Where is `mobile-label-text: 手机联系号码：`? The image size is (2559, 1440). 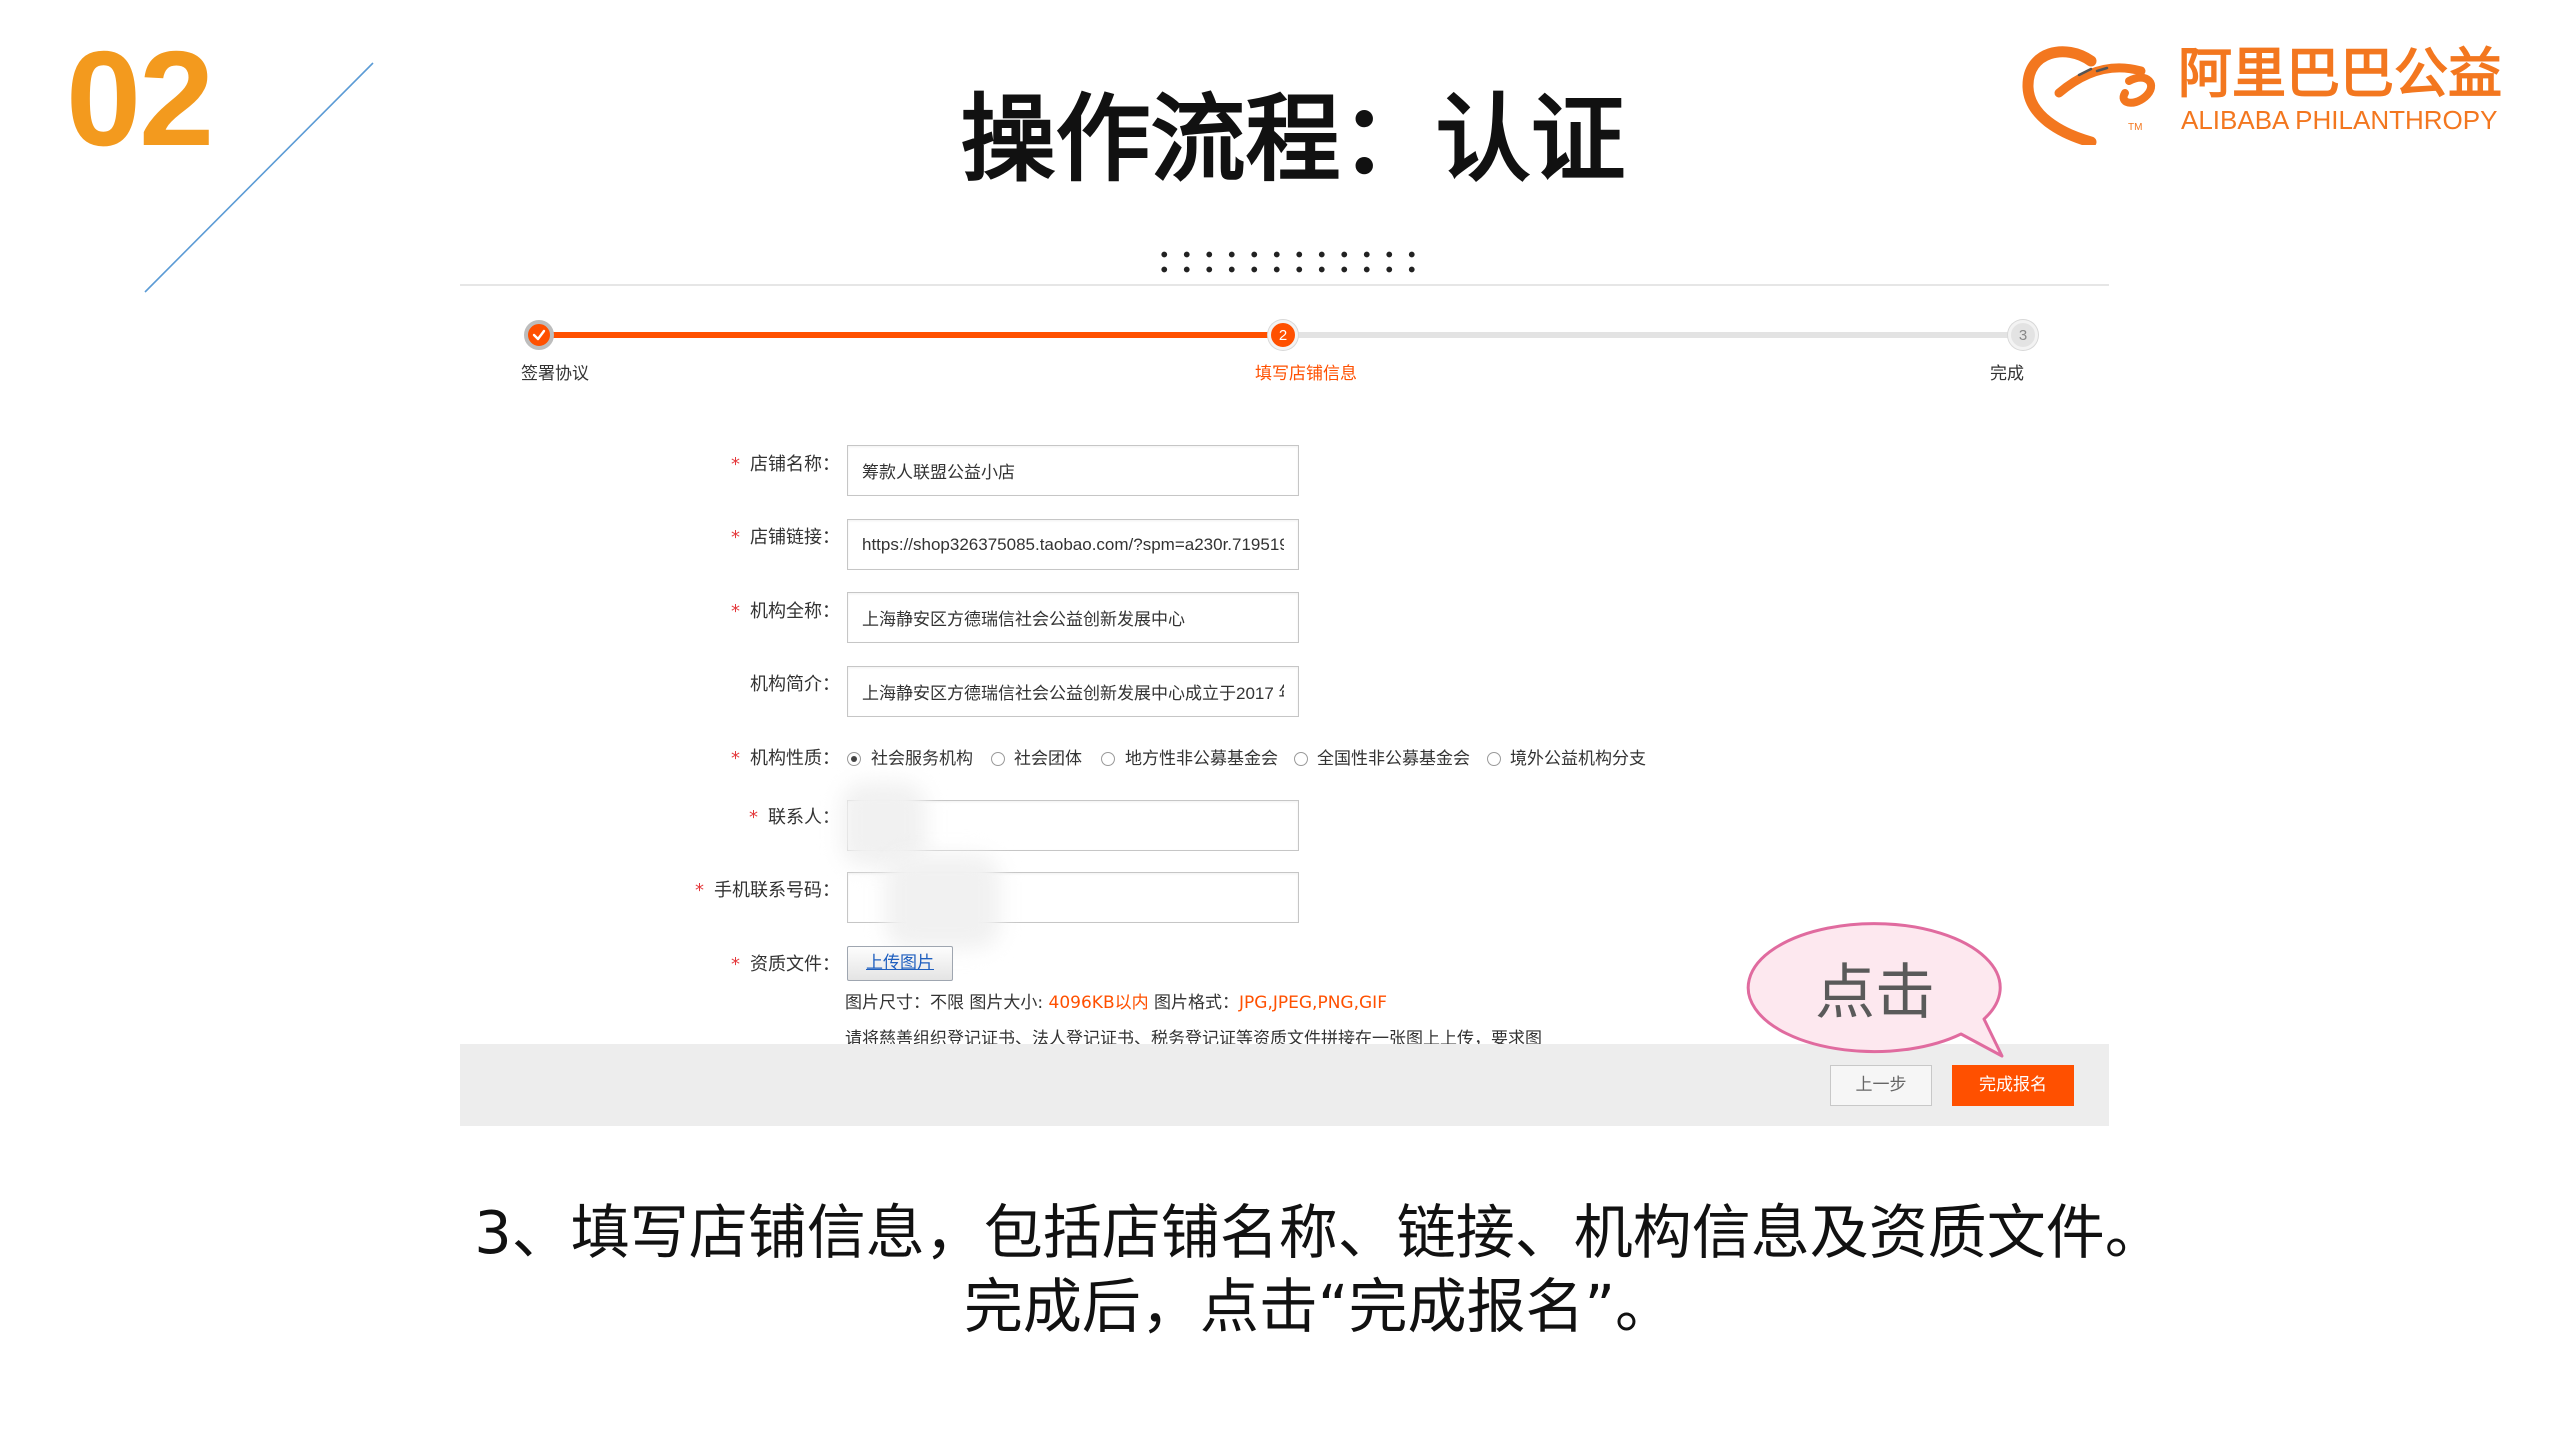
mobile-label-text: 手机联系号码： is located at coordinates (777, 890).